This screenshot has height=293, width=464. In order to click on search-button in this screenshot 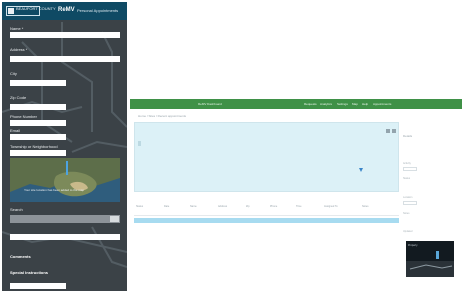, I will do `click(114, 219)`.